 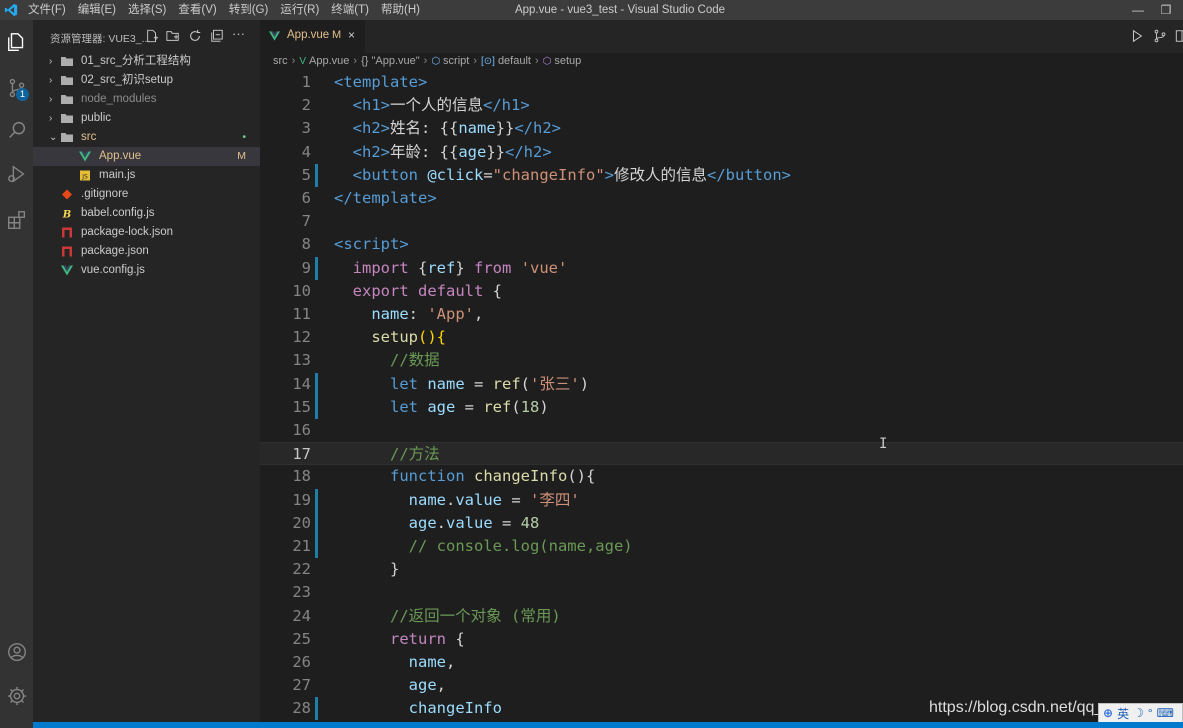 I want to click on code-line: 17 //方法, so click(x=721, y=454).